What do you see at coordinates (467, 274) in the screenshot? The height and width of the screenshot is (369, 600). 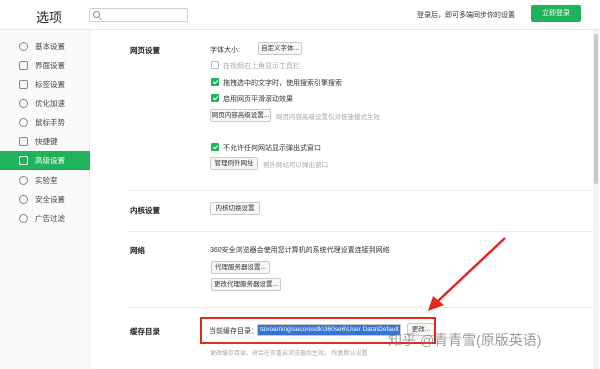 I see `annotation-arrow-icon` at bounding box center [467, 274].